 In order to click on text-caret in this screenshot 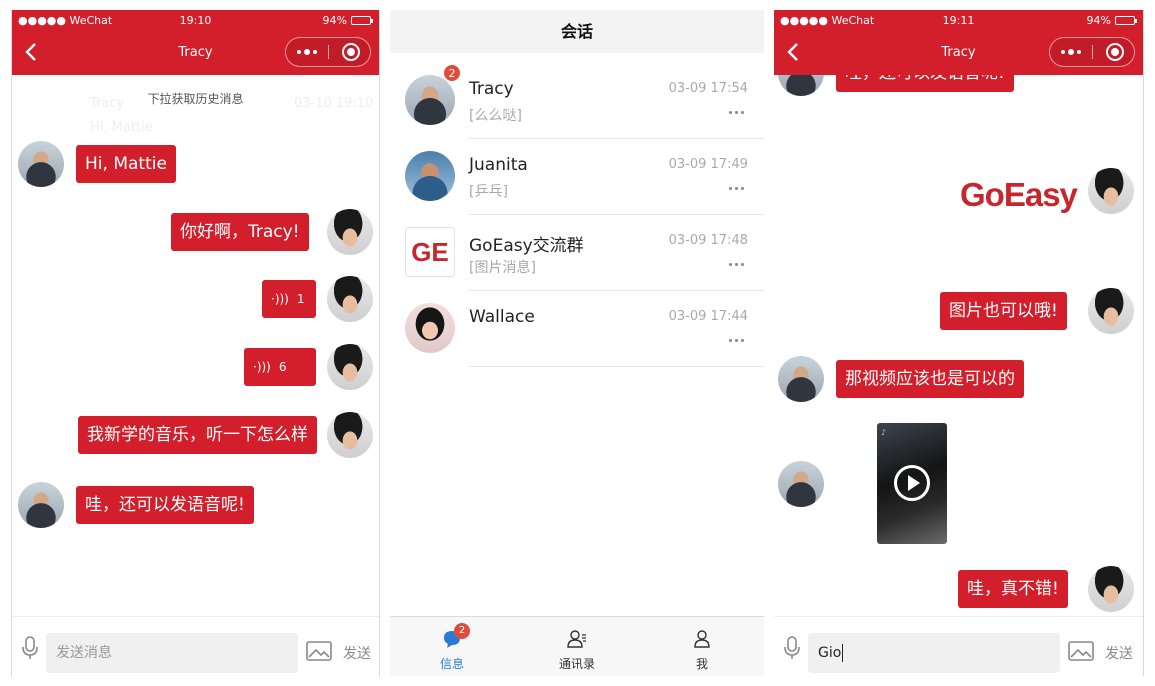, I will do `click(843, 653)`.